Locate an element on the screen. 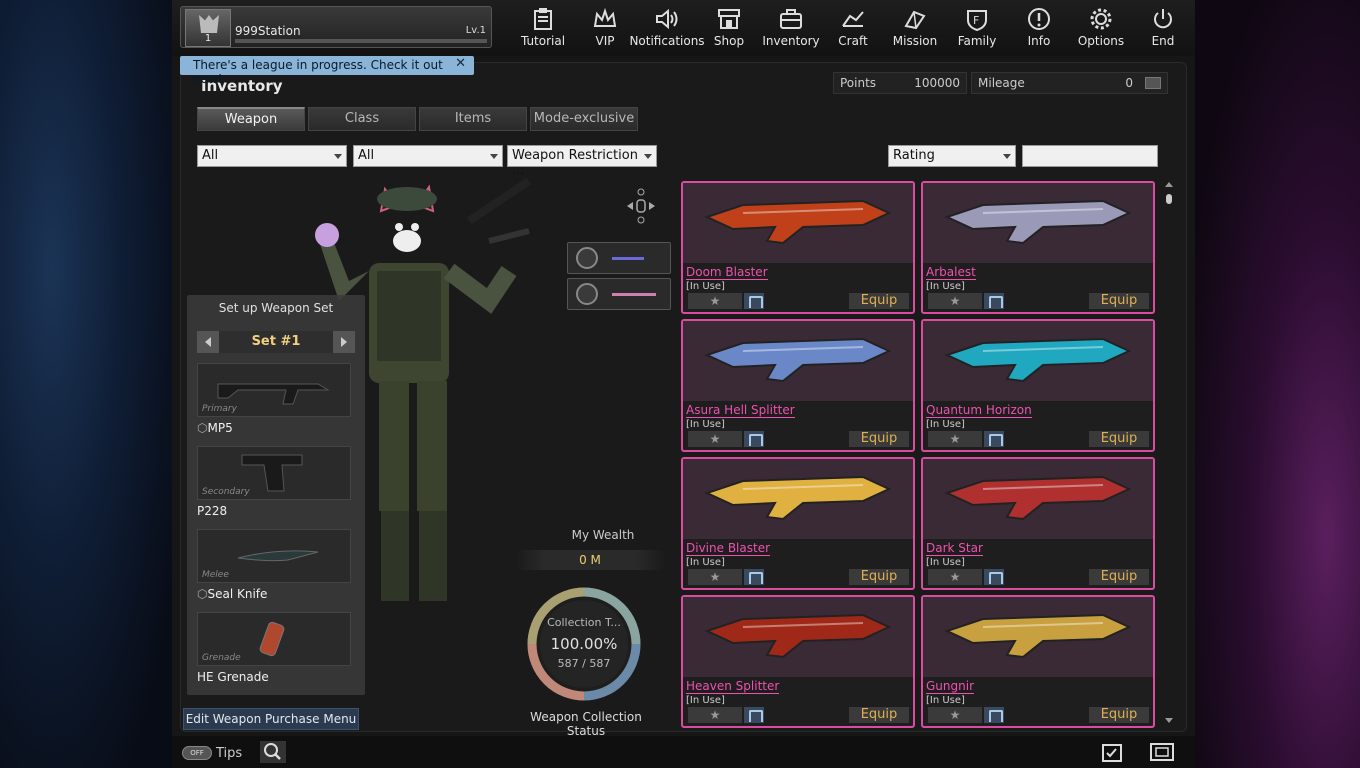 Image resolution: width=1360 pixels, height=768 pixels. grid-scrollbar is located at coordinates (1169, 453).